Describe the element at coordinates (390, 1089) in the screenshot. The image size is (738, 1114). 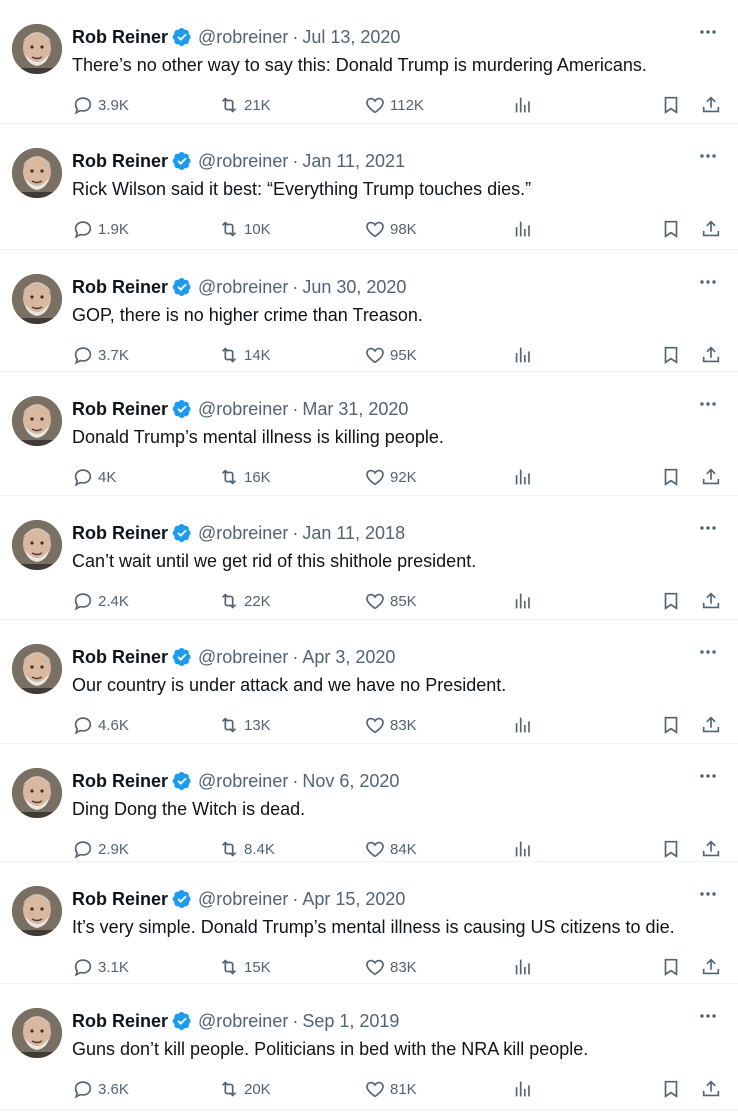
I see `like-button: 81K` at that location.